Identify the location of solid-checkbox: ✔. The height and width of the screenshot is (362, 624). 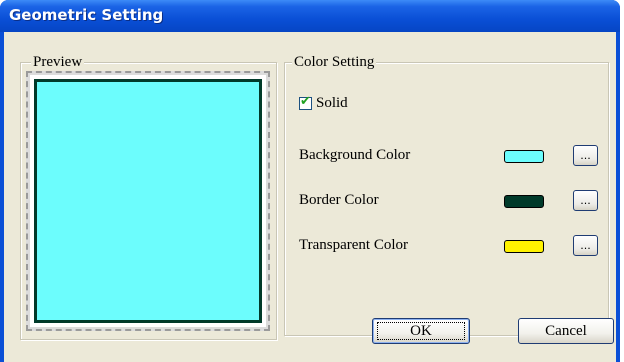
(305, 102).